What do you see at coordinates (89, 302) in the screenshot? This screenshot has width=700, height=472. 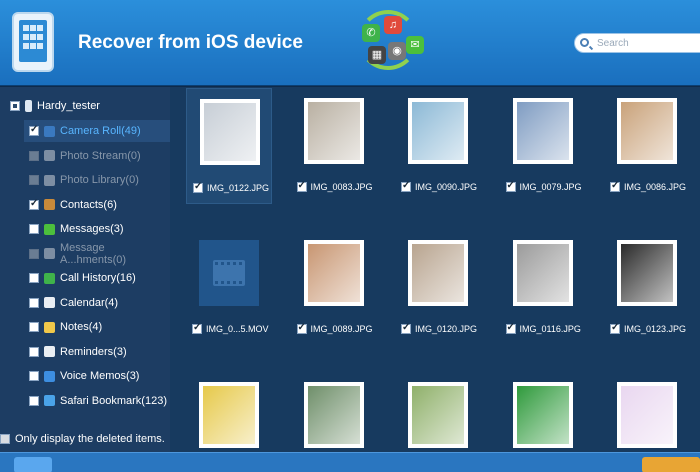 I see `sidebar-item-label: Calendar(4)` at bounding box center [89, 302].